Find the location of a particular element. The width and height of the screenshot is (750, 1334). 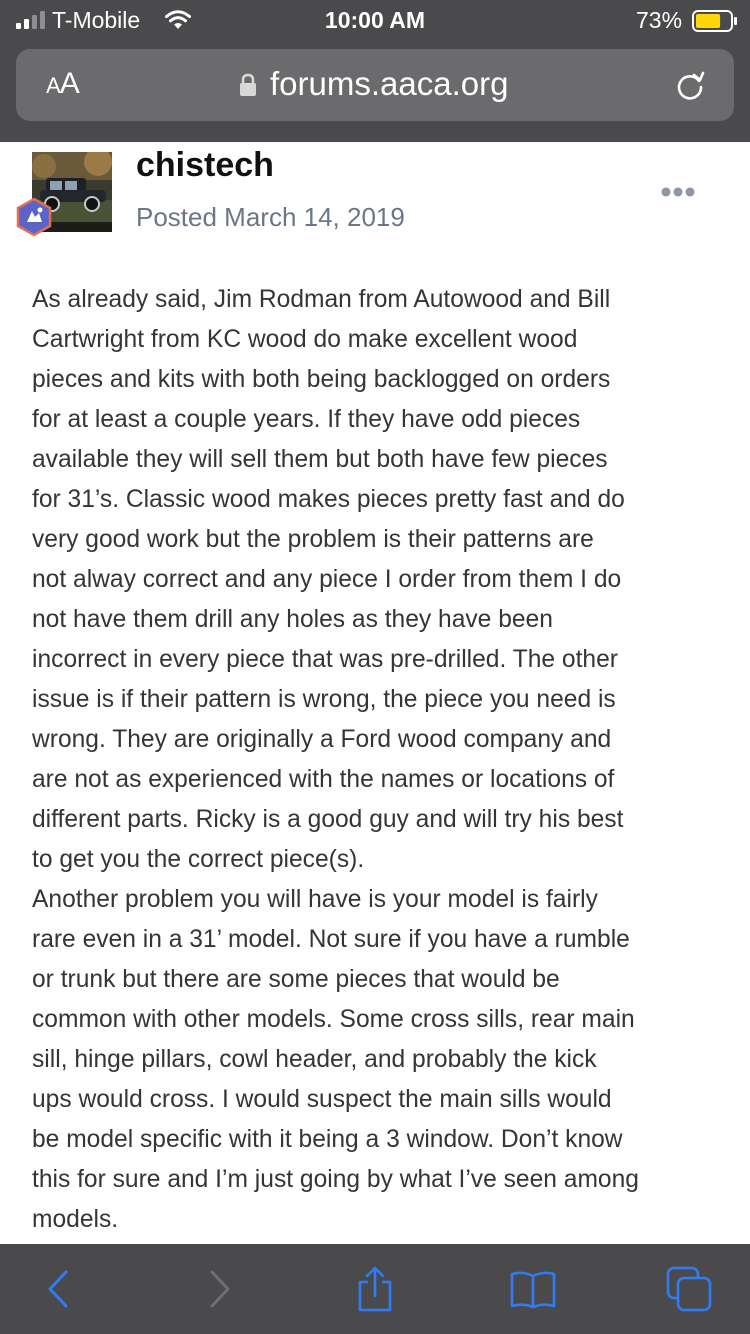

text-size-button: AA is located at coordinates (63, 84).